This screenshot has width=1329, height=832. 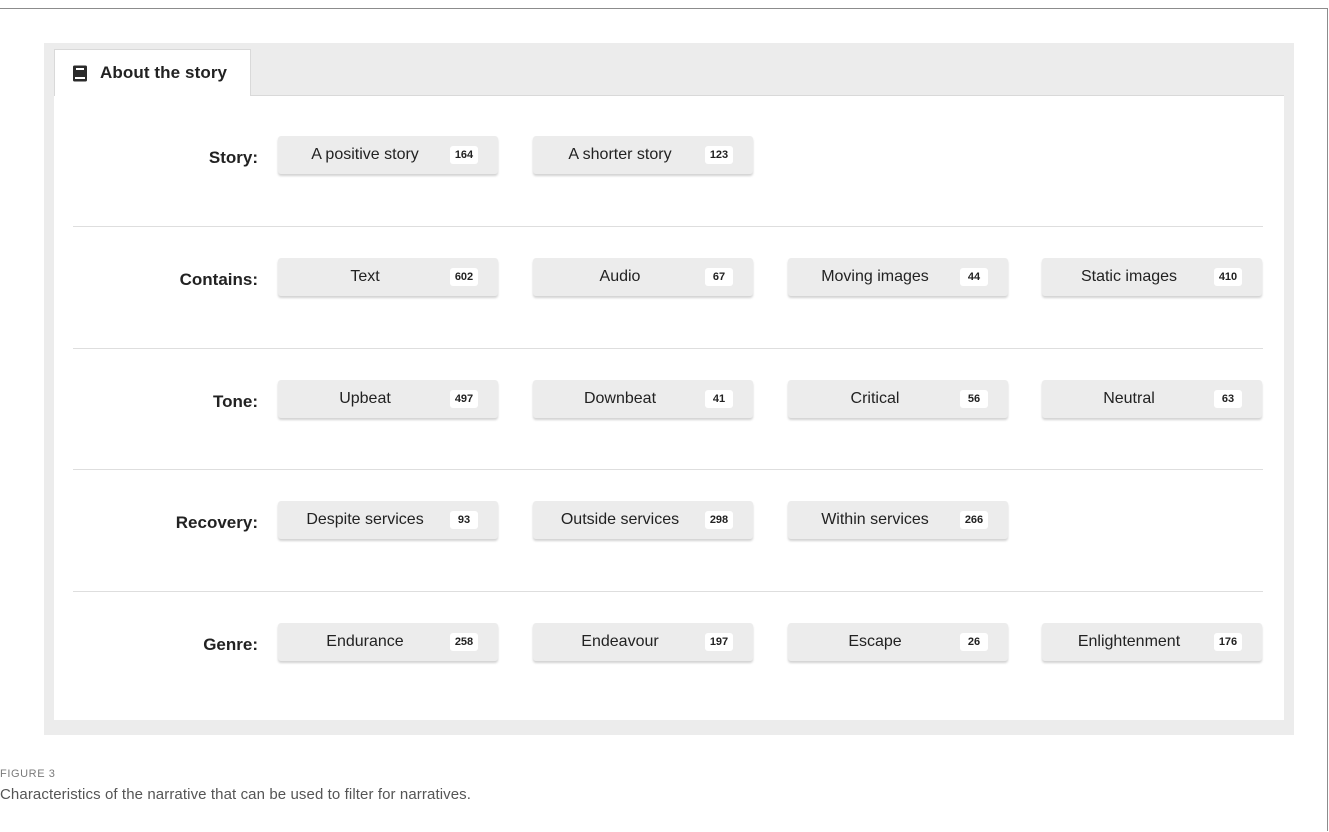 I want to click on count-badge: 266, so click(x=974, y=520).